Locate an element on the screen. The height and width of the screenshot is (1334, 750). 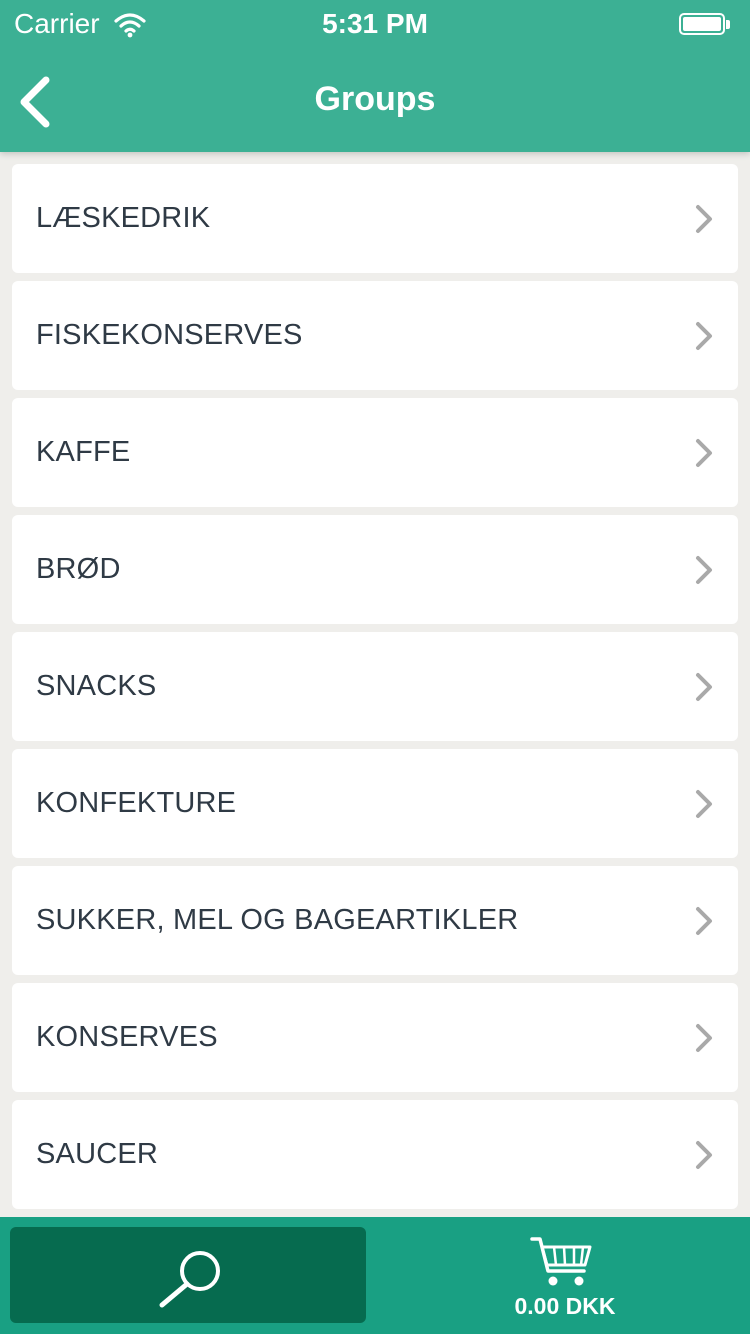
tab-bar: 0.00 DKK is located at coordinates (375, 1275).